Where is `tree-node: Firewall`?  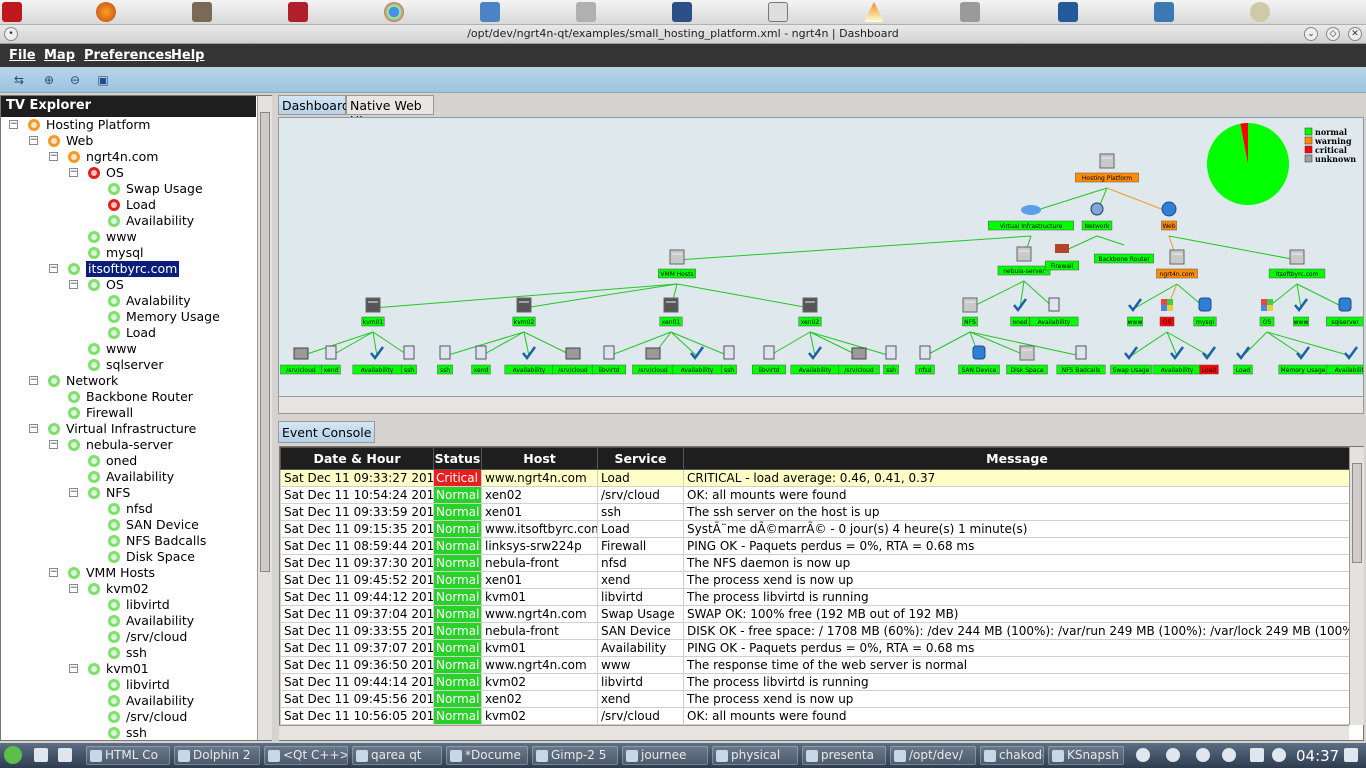
tree-node: Firewall is located at coordinates (128, 413).